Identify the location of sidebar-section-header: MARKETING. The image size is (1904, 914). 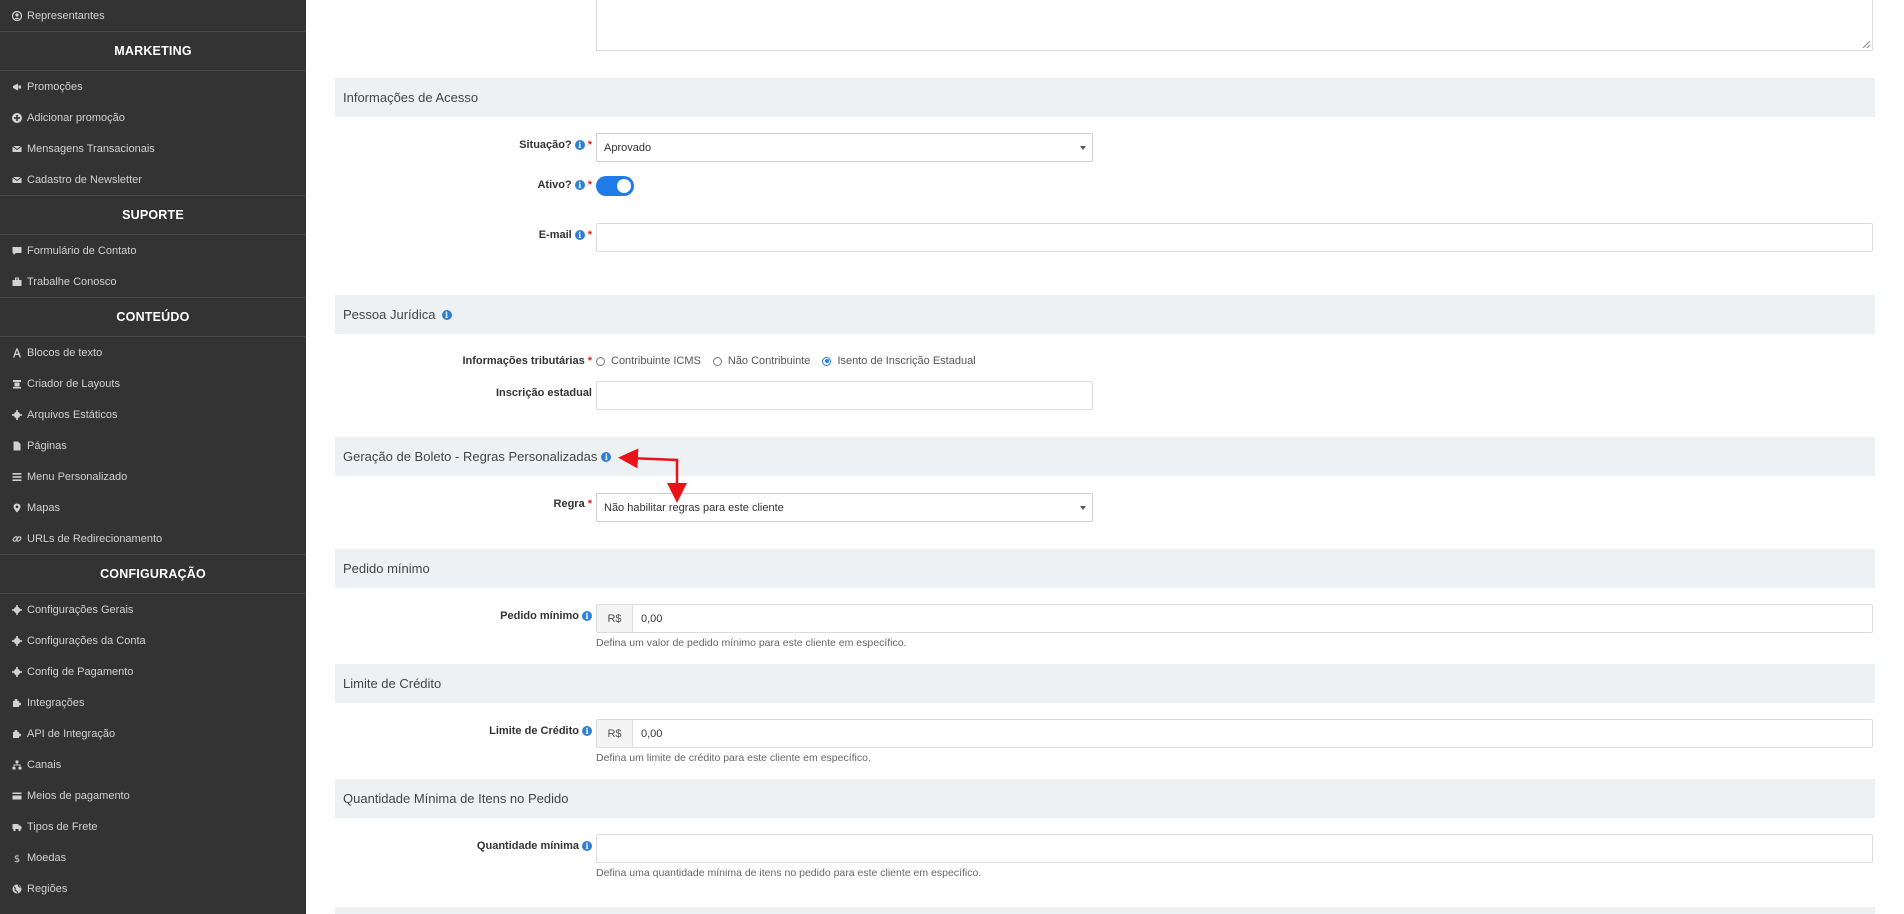
(153, 51).